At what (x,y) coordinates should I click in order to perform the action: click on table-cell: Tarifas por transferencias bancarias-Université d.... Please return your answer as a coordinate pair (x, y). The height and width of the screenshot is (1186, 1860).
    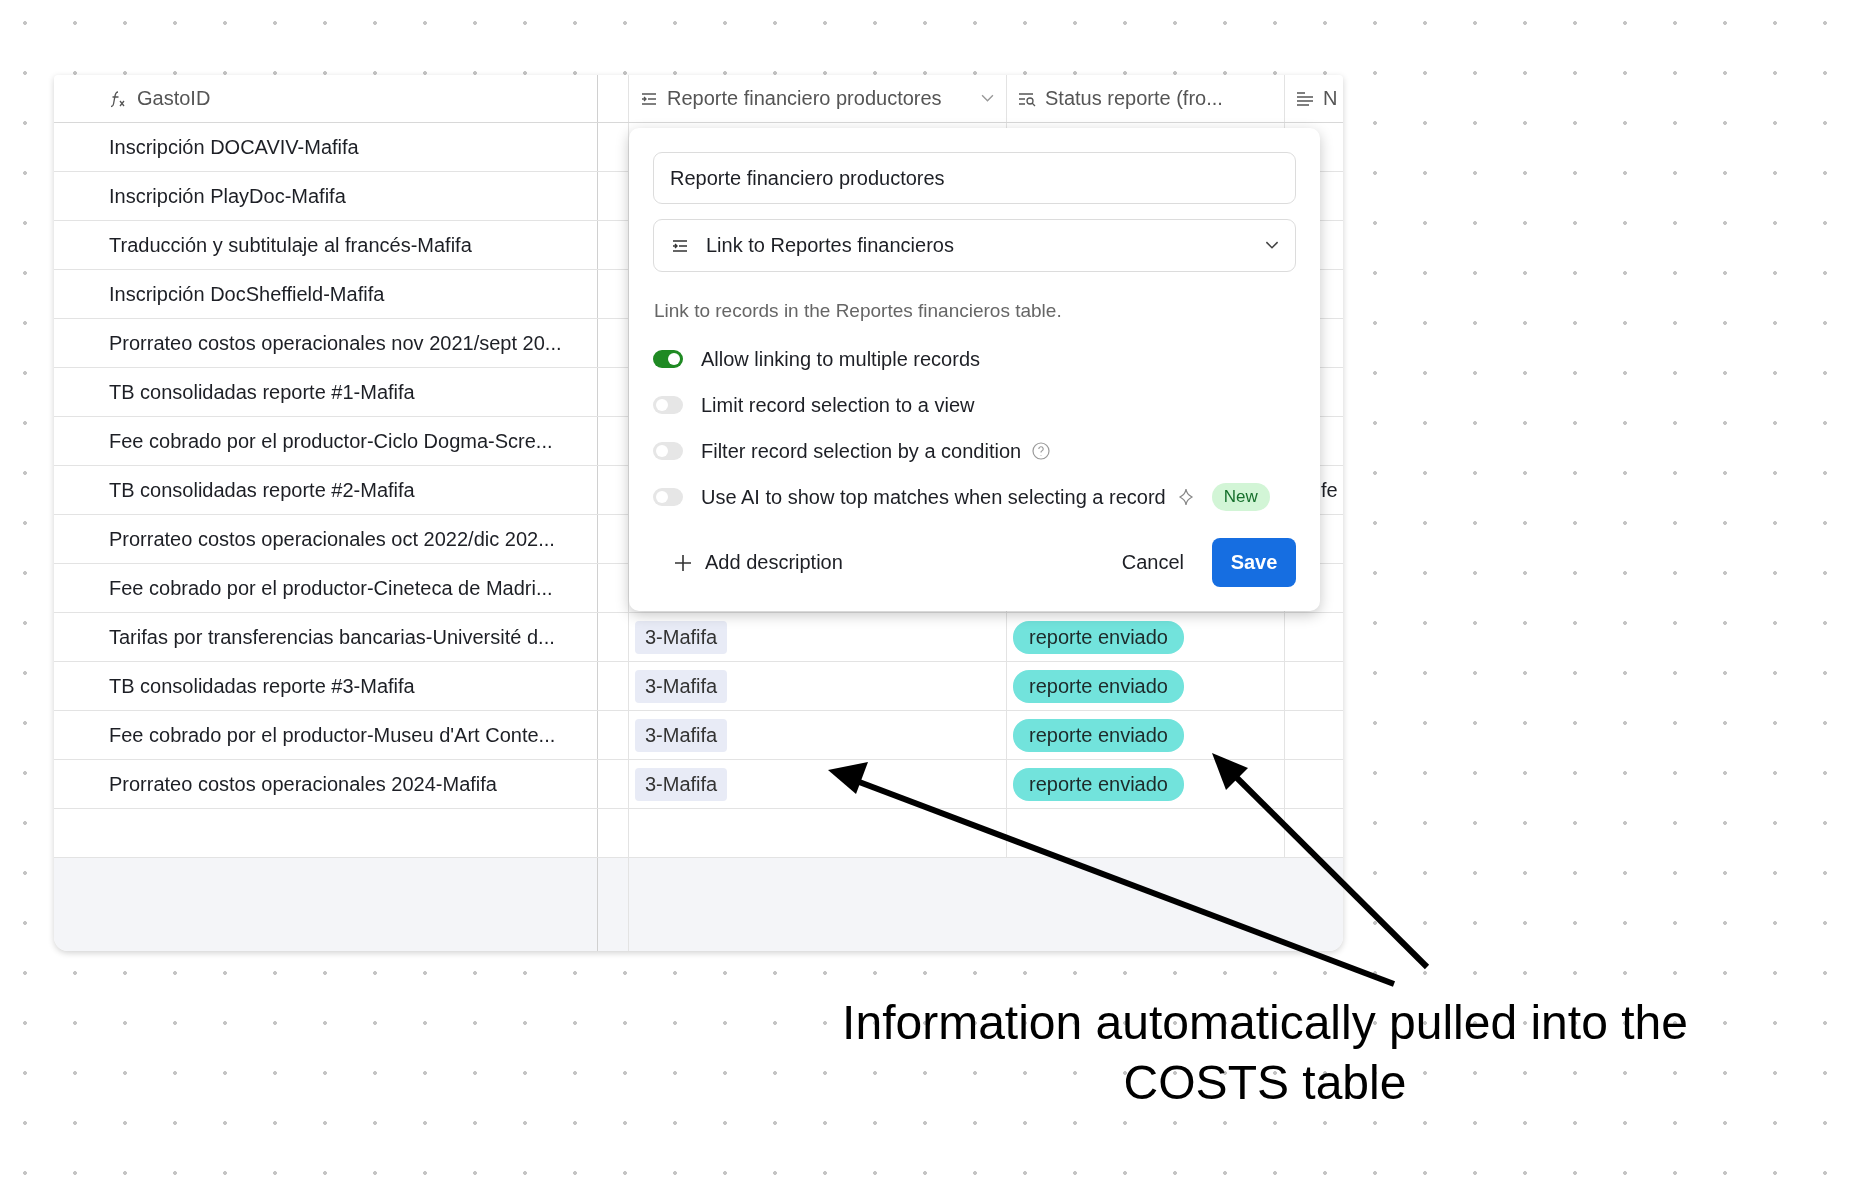
    Looking at the image, I should click on (332, 637).